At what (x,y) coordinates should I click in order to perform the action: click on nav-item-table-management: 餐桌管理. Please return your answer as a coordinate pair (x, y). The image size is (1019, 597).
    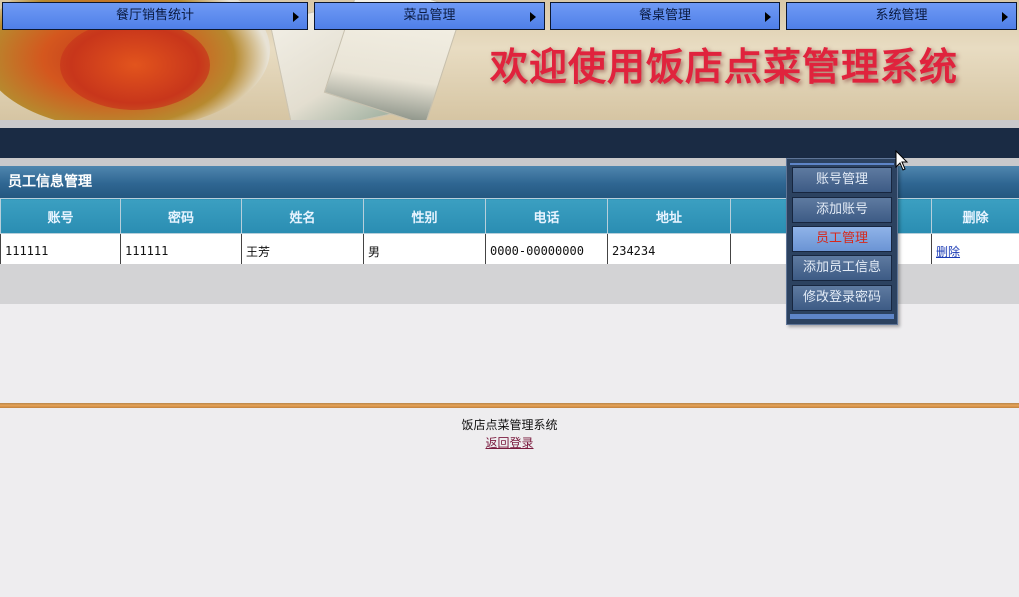
    Looking at the image, I should click on (665, 16).